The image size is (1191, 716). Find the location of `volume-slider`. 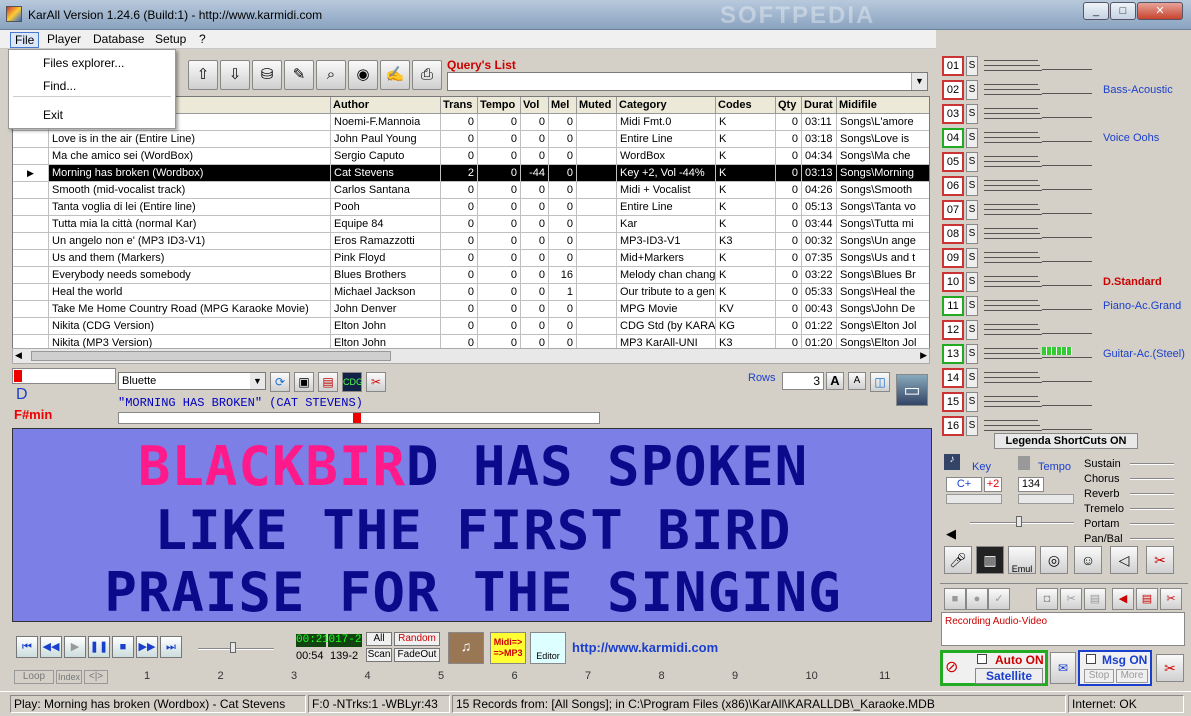

volume-slider is located at coordinates (236, 649).